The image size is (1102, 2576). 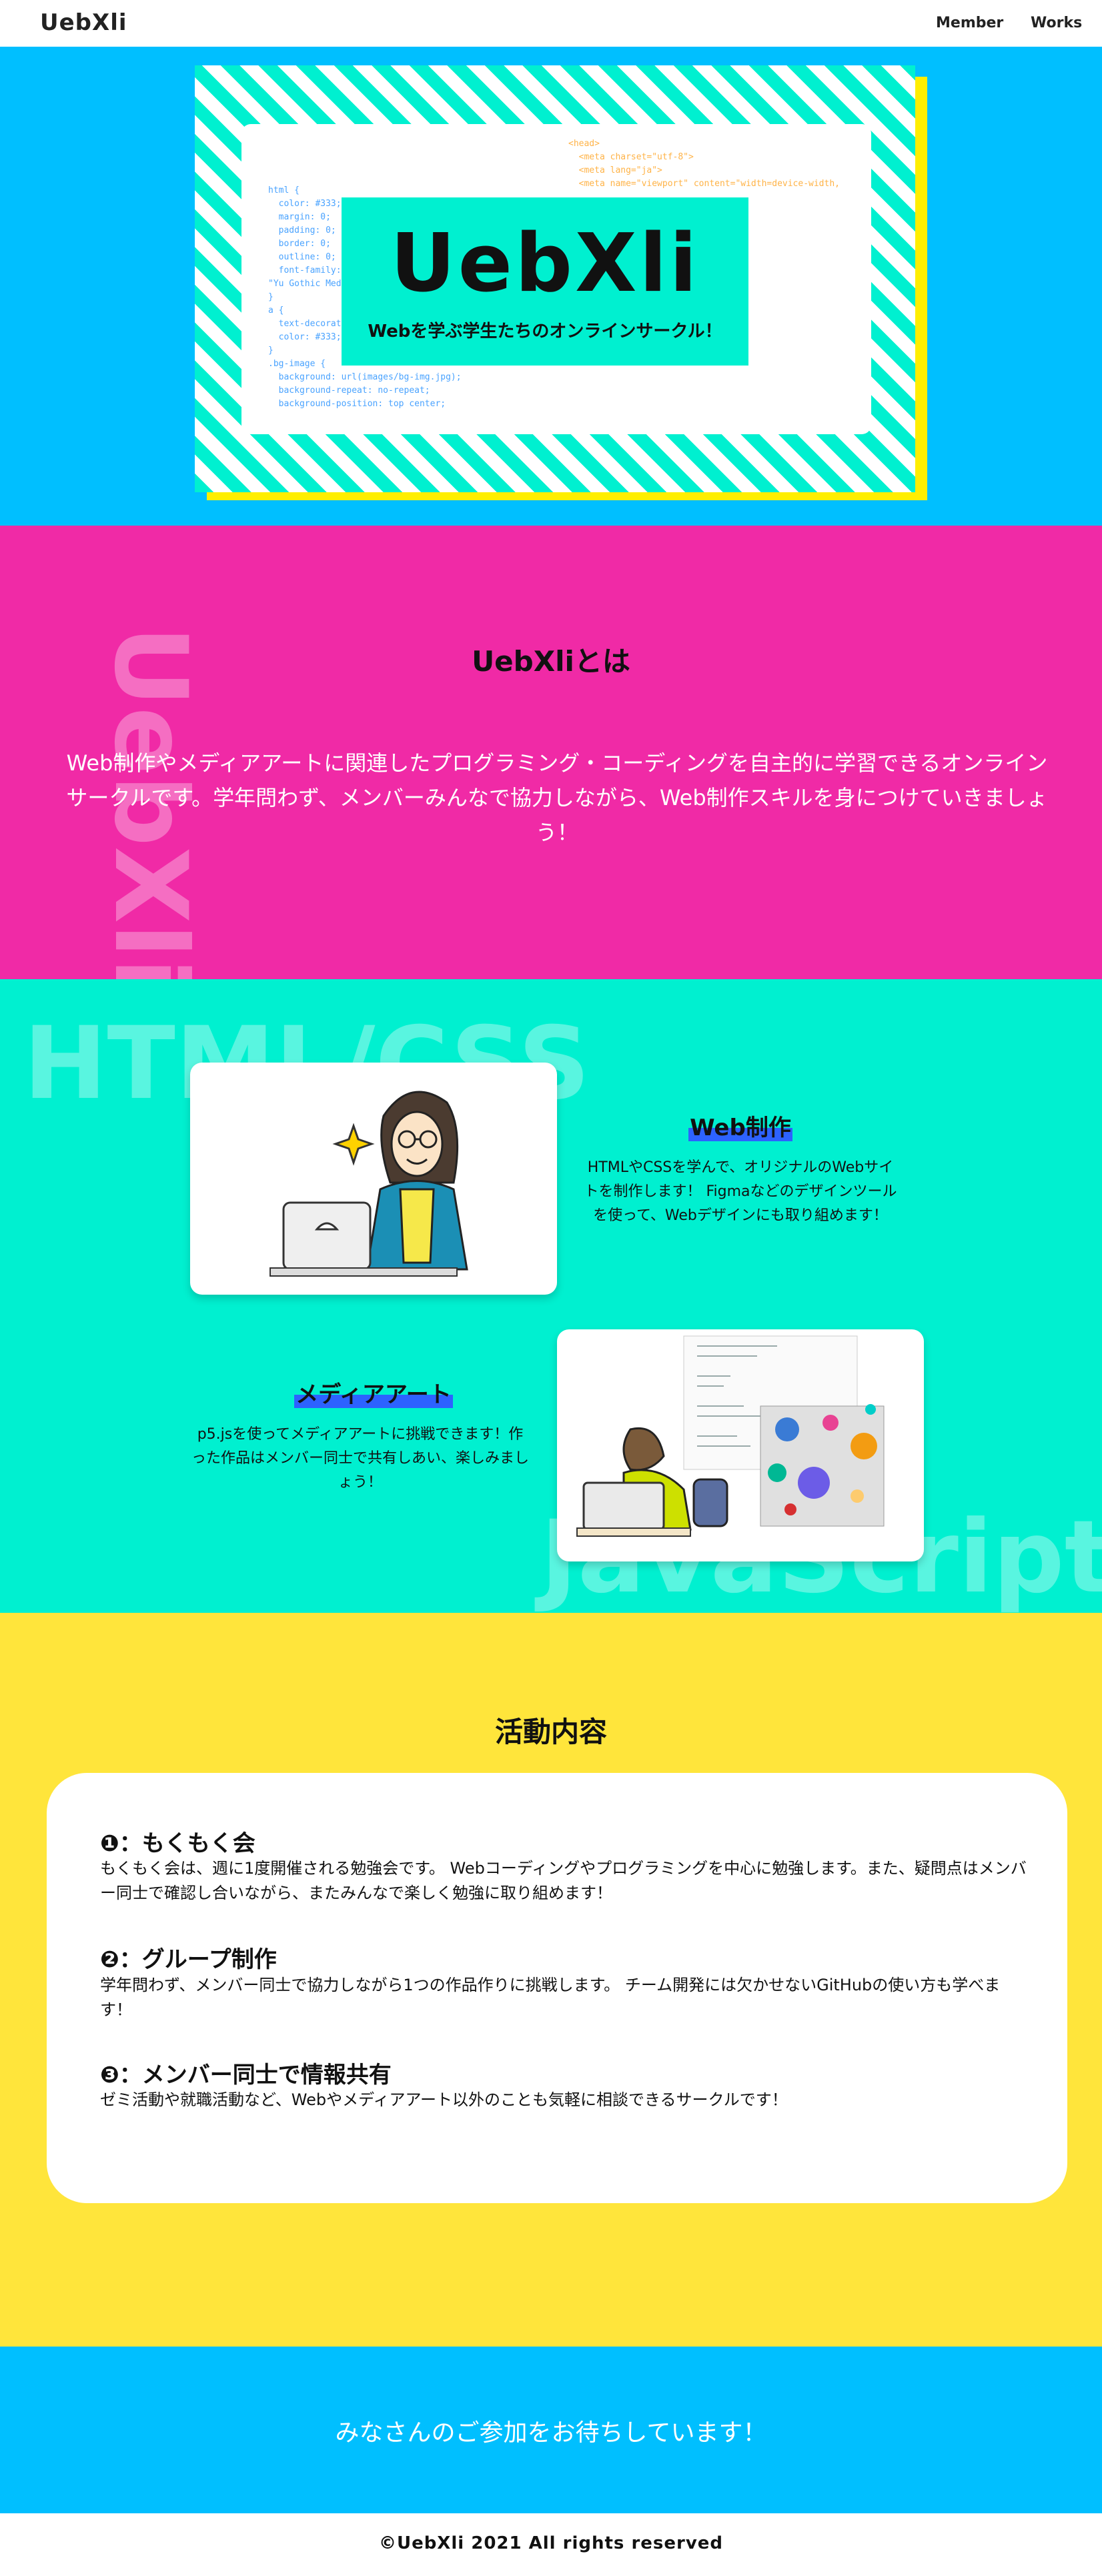 What do you see at coordinates (545, 263) in the screenshot?
I see `hero-title: UebXli` at bounding box center [545, 263].